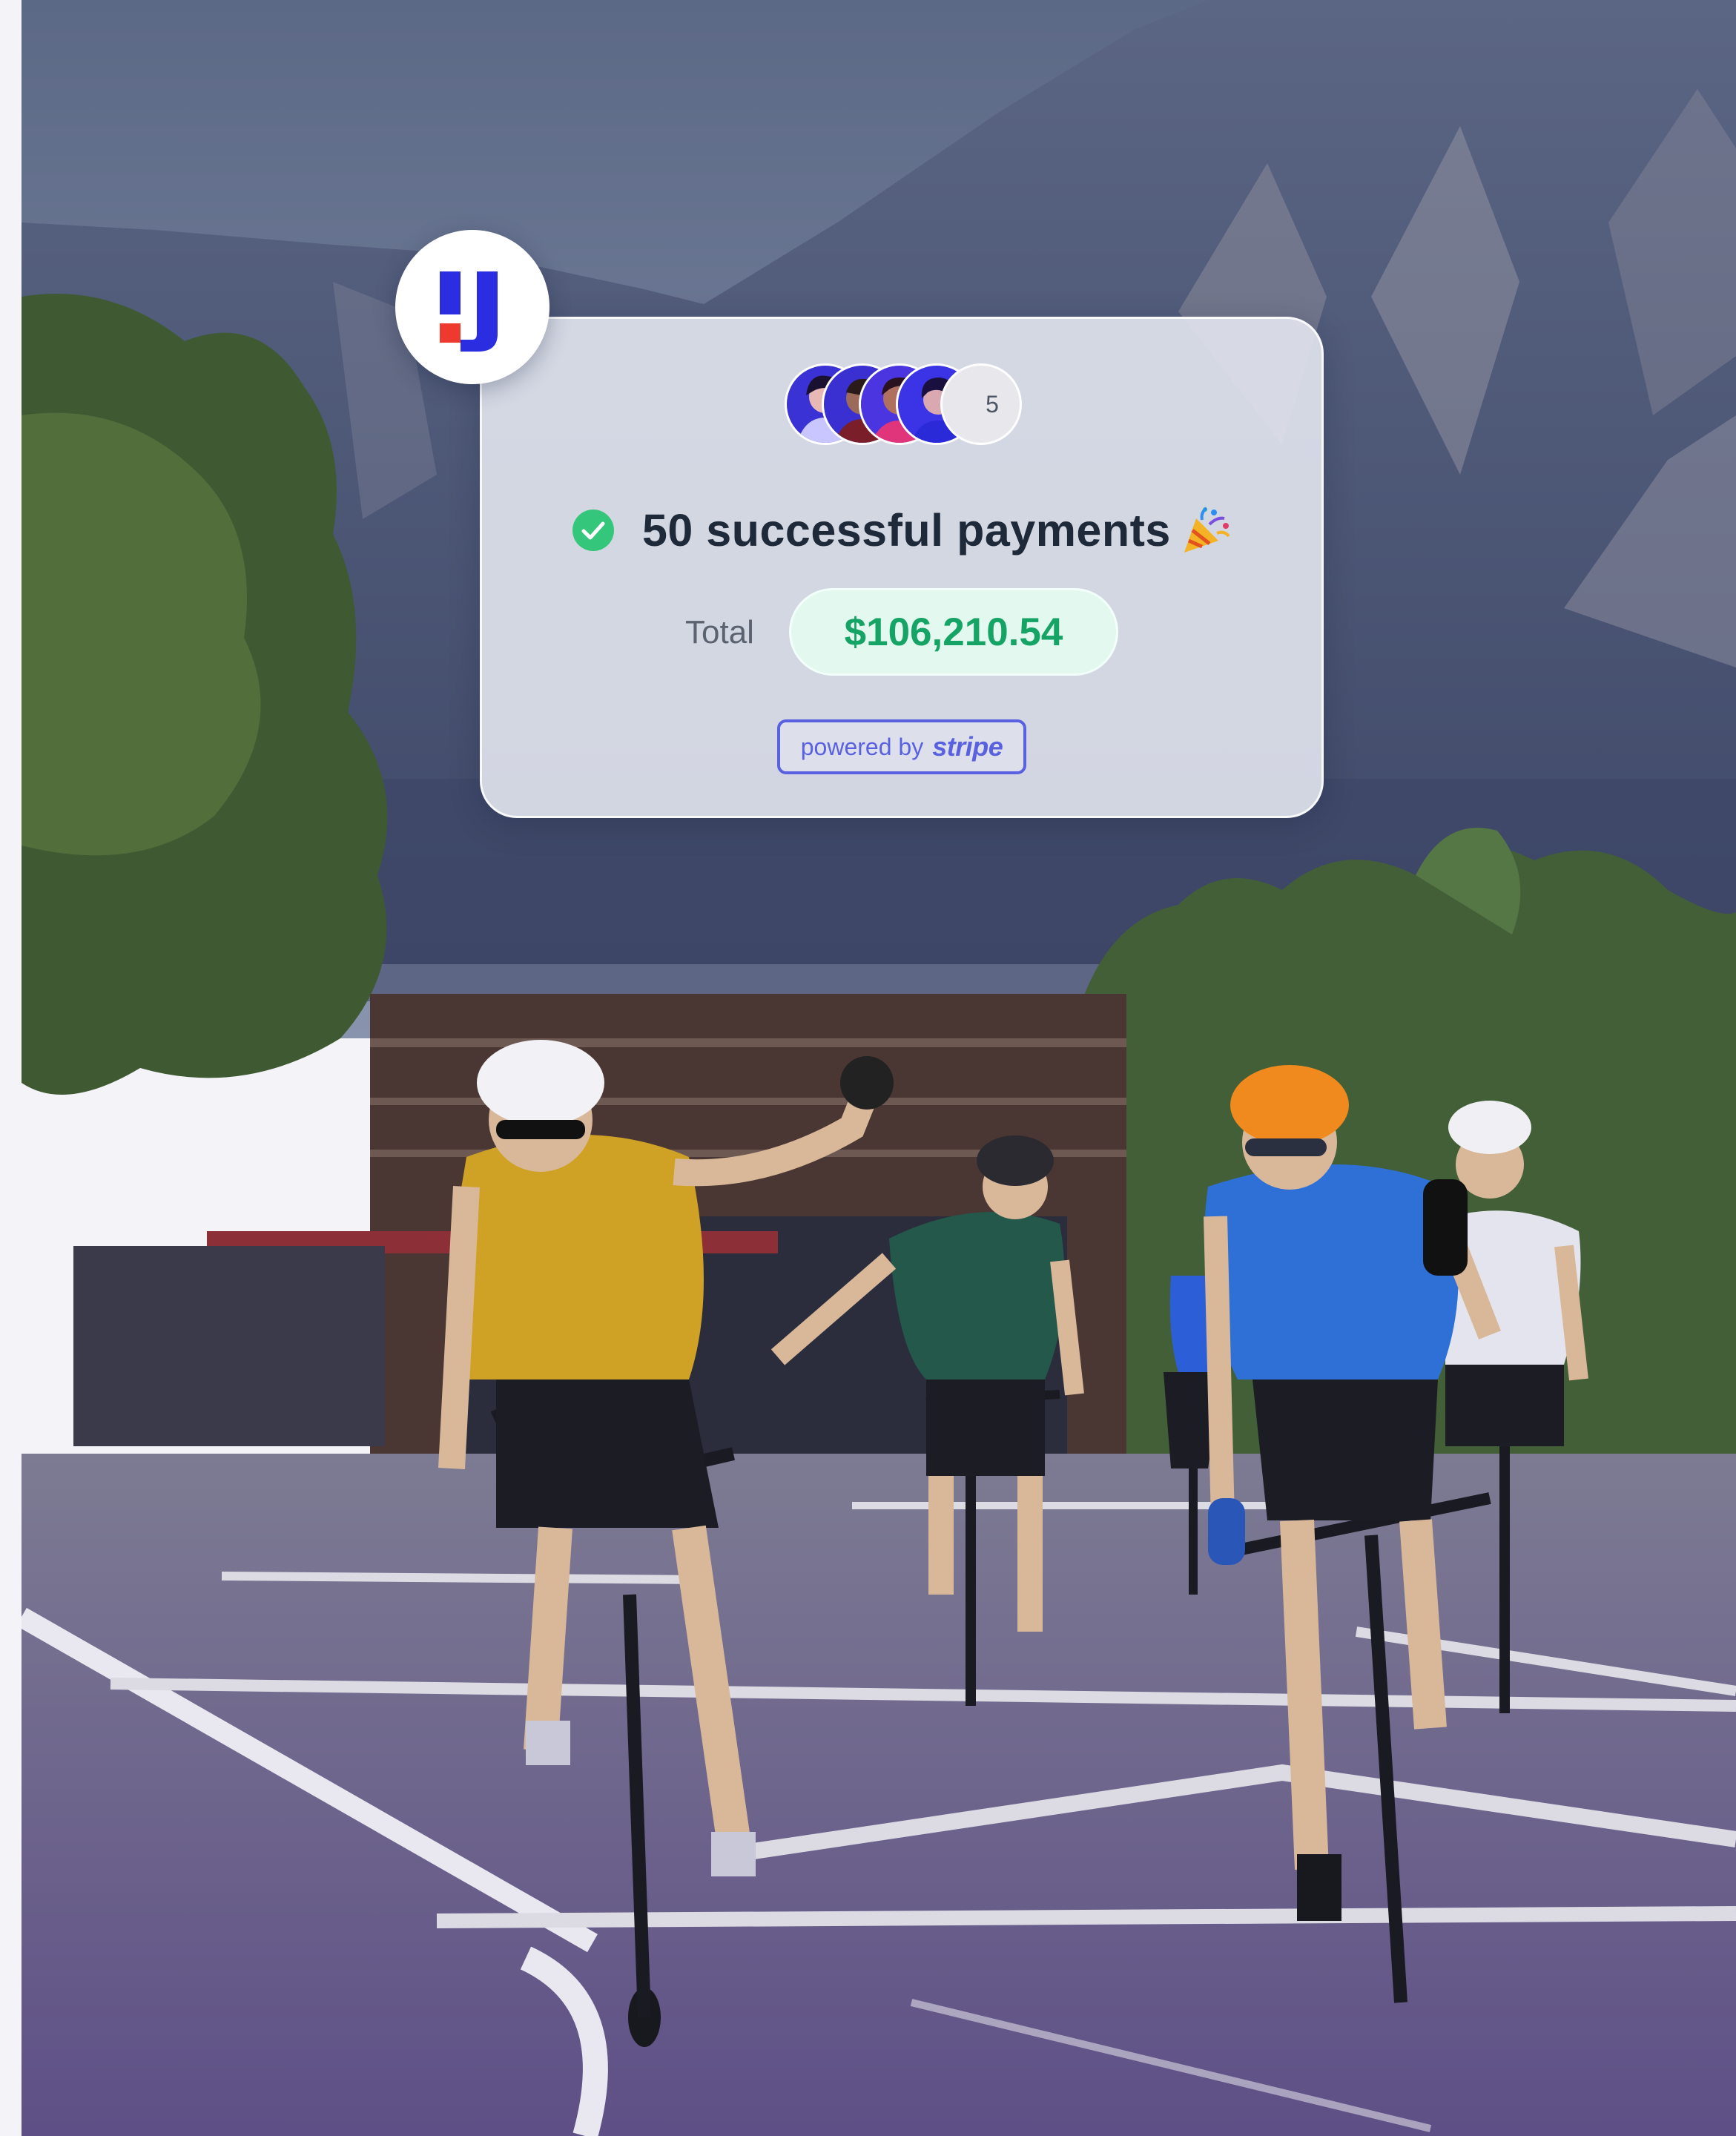  I want to click on total-label: Total, so click(720, 632).